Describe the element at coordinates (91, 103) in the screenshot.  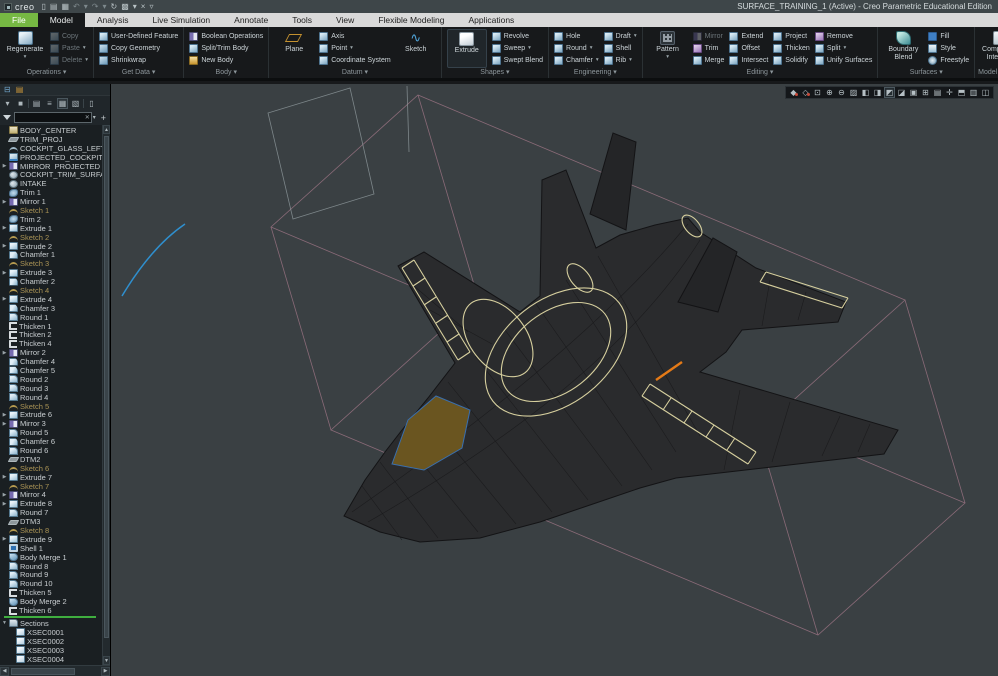
I see `detail-view-icon: ▯` at that location.